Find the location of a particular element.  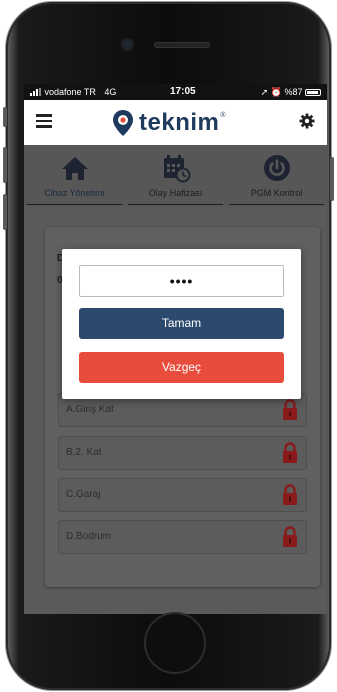

password-input is located at coordinates (181, 281).